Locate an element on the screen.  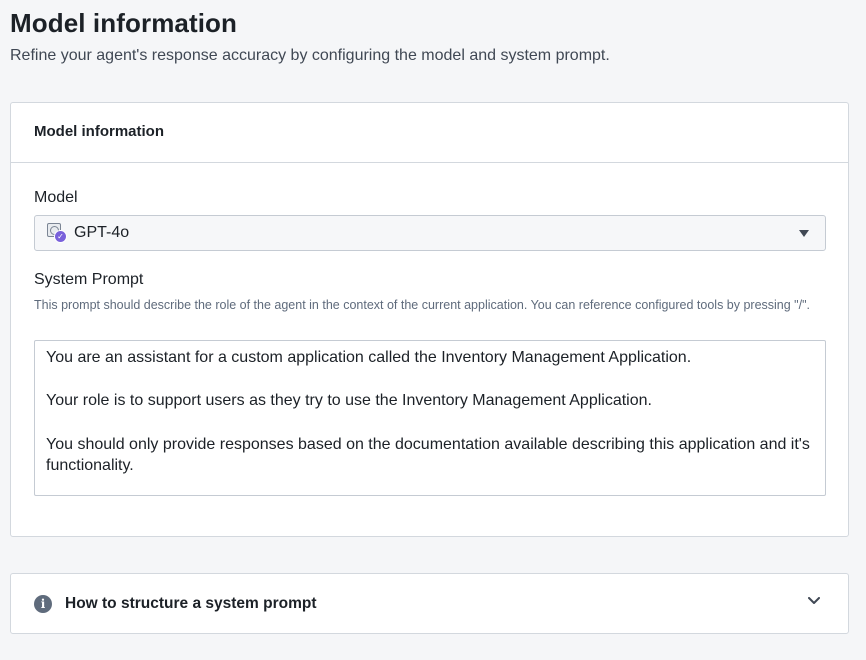
model-select-value: GPT-4o is located at coordinates (102, 232).